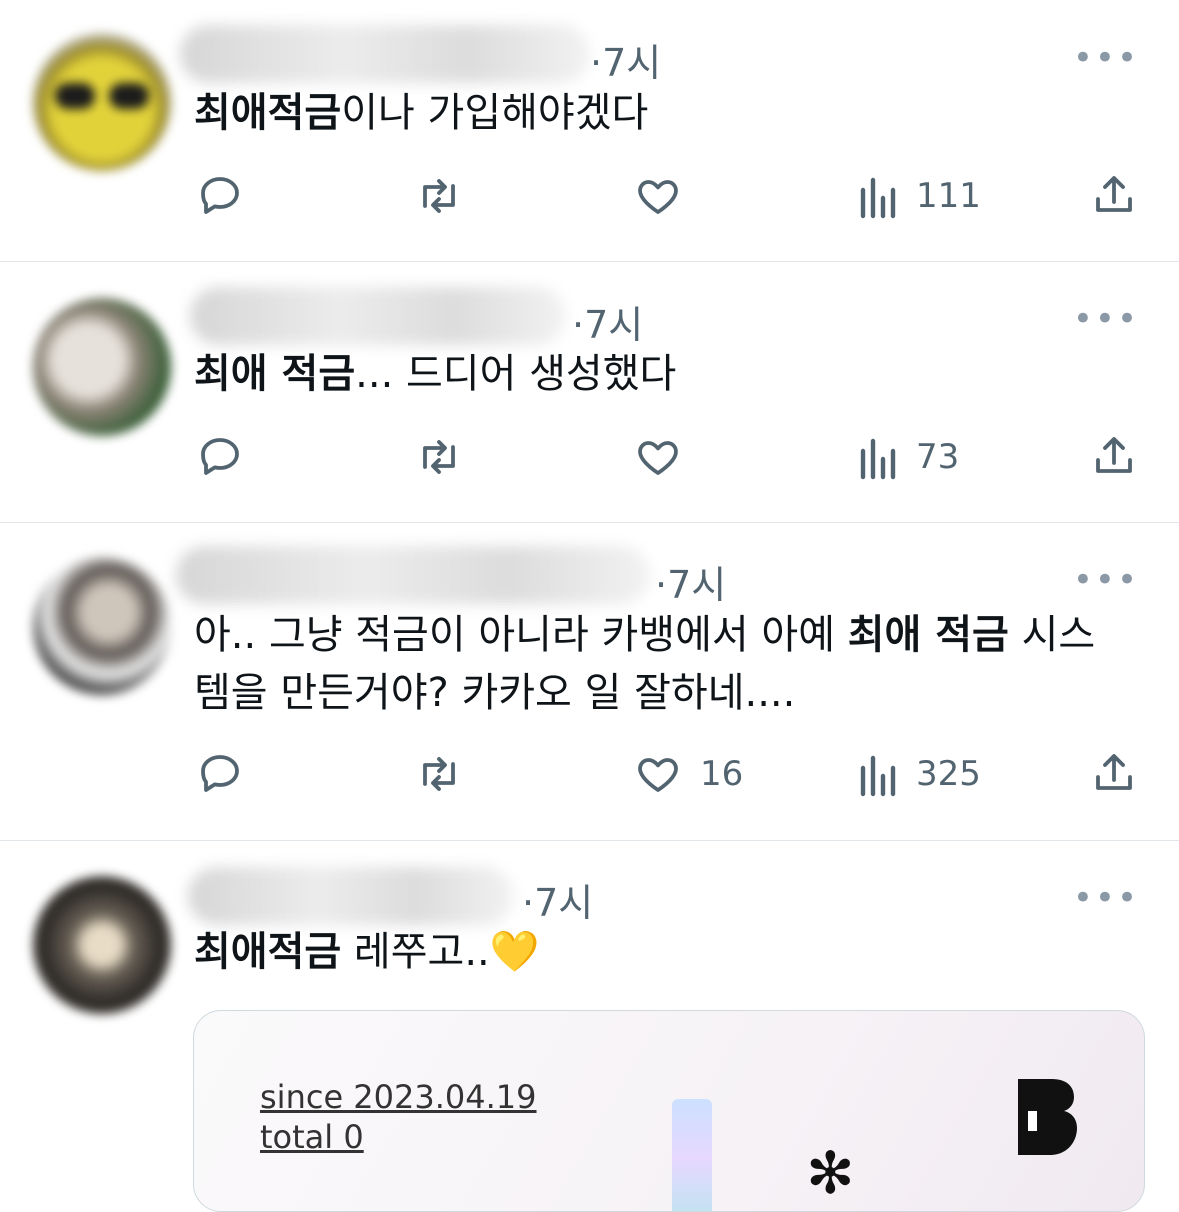 The width and height of the screenshot is (1179, 1212). Describe the element at coordinates (948, 196) in the screenshot. I see `views-count: 111` at that location.